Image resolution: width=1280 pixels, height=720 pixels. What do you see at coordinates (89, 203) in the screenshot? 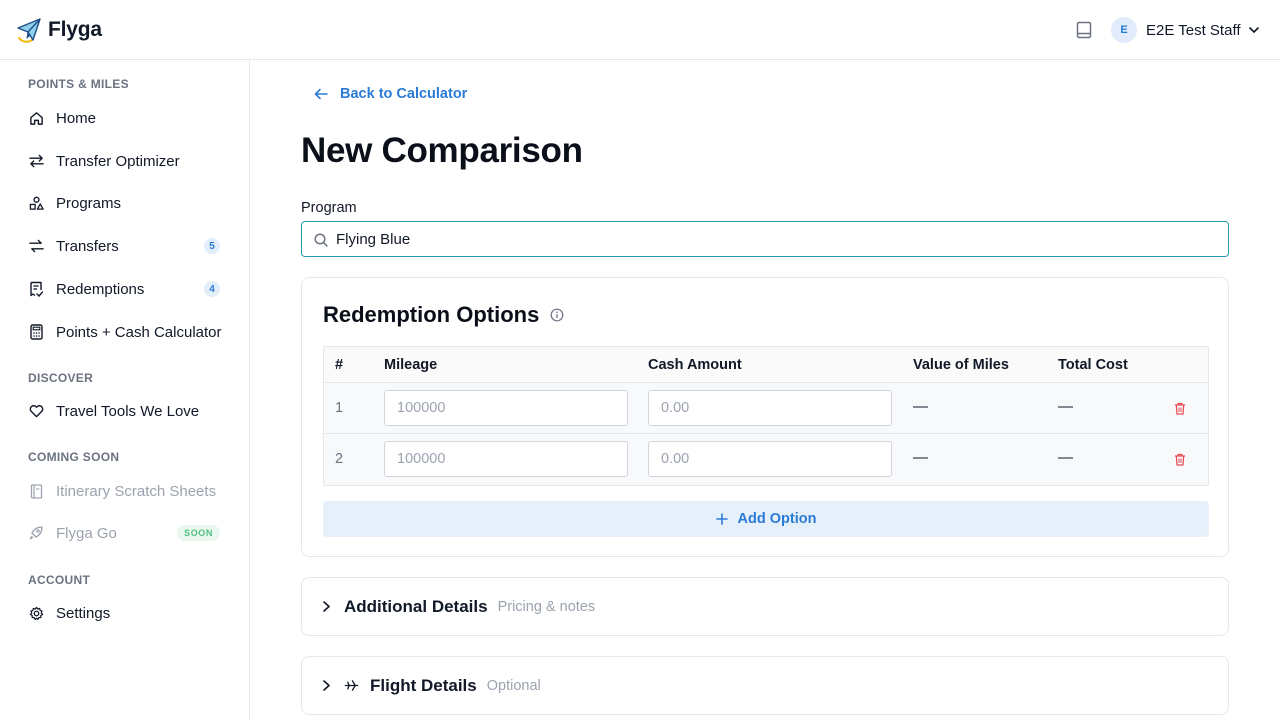
I see `sidebar-item-label: Programs` at bounding box center [89, 203].